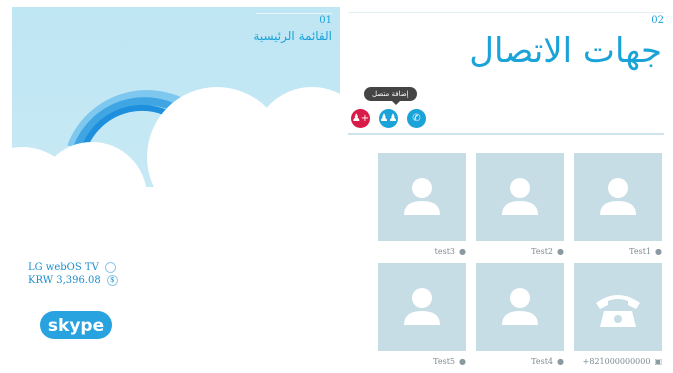 The width and height of the screenshot is (673, 373). I want to click on add-contact-button: ♟+, so click(360, 118).